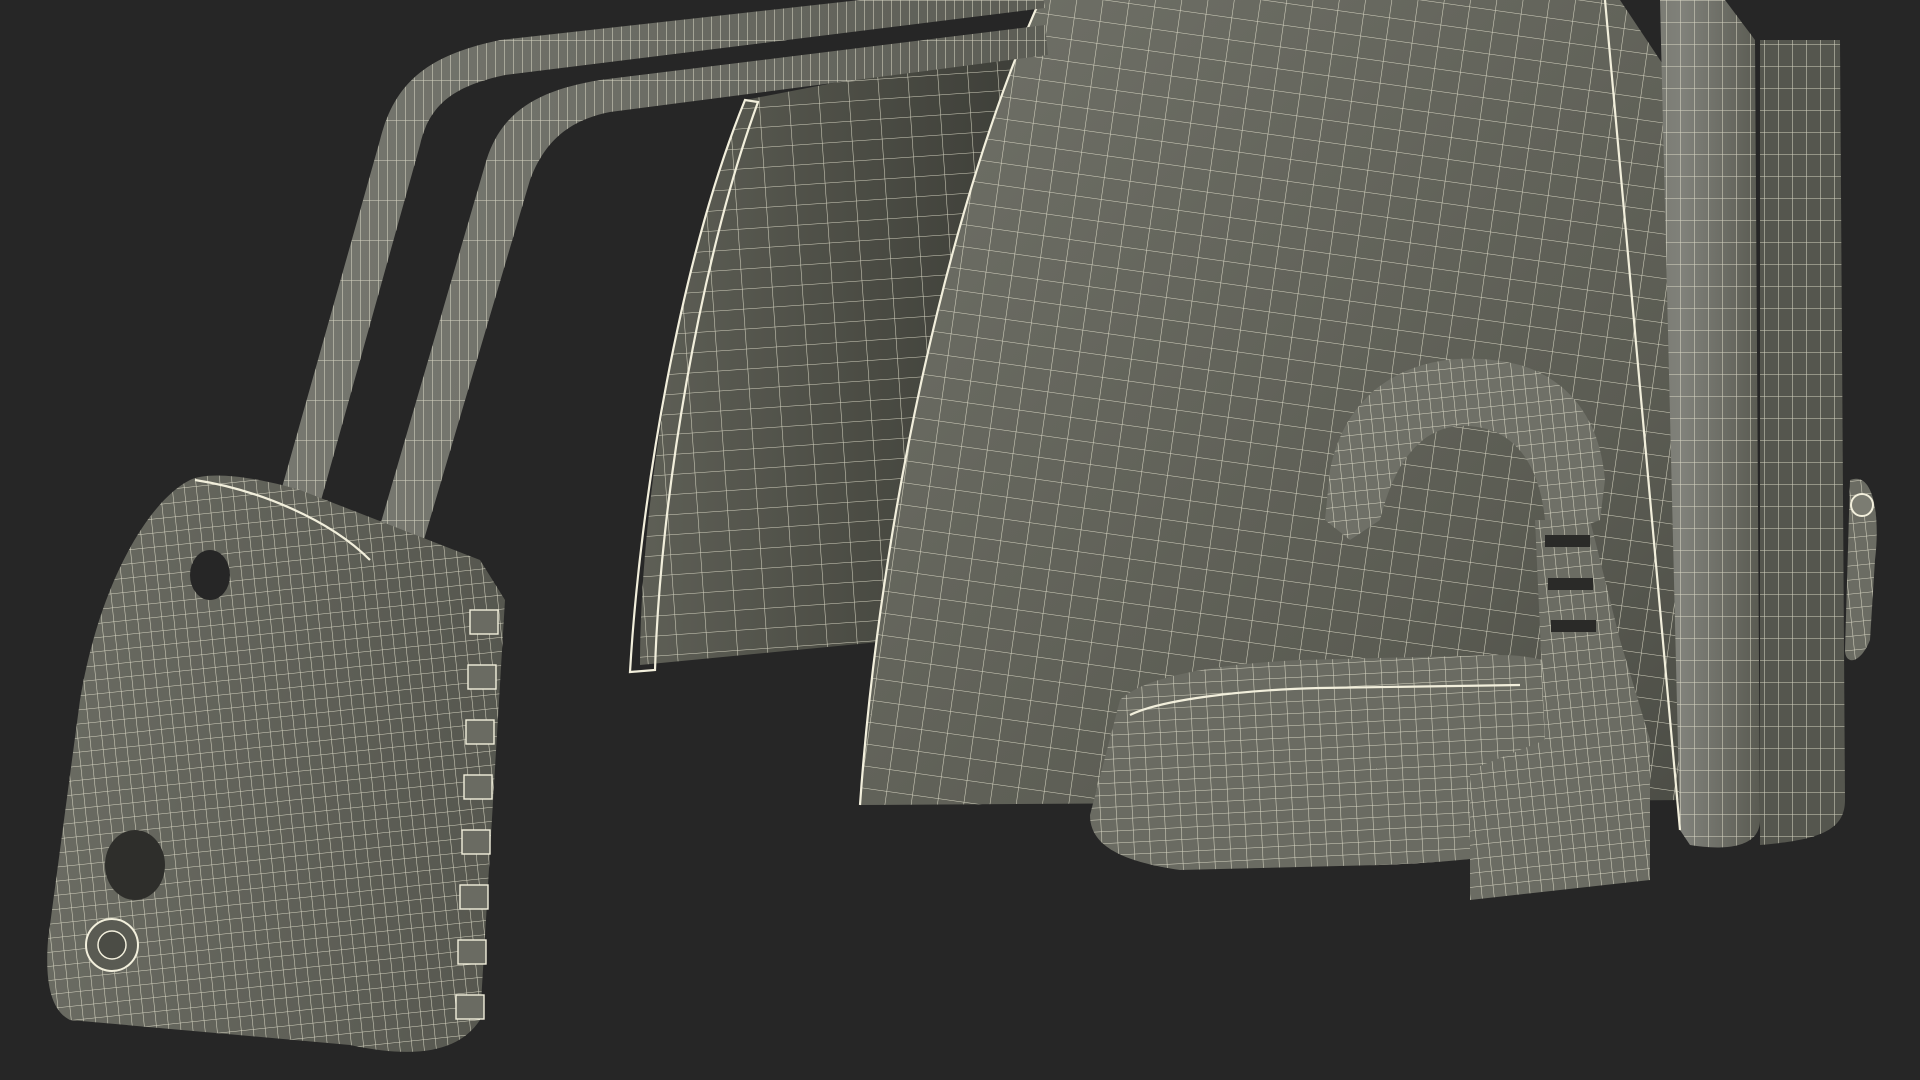 The width and height of the screenshot is (1920, 1080). I want to click on clamp-block, so click(276, 763).